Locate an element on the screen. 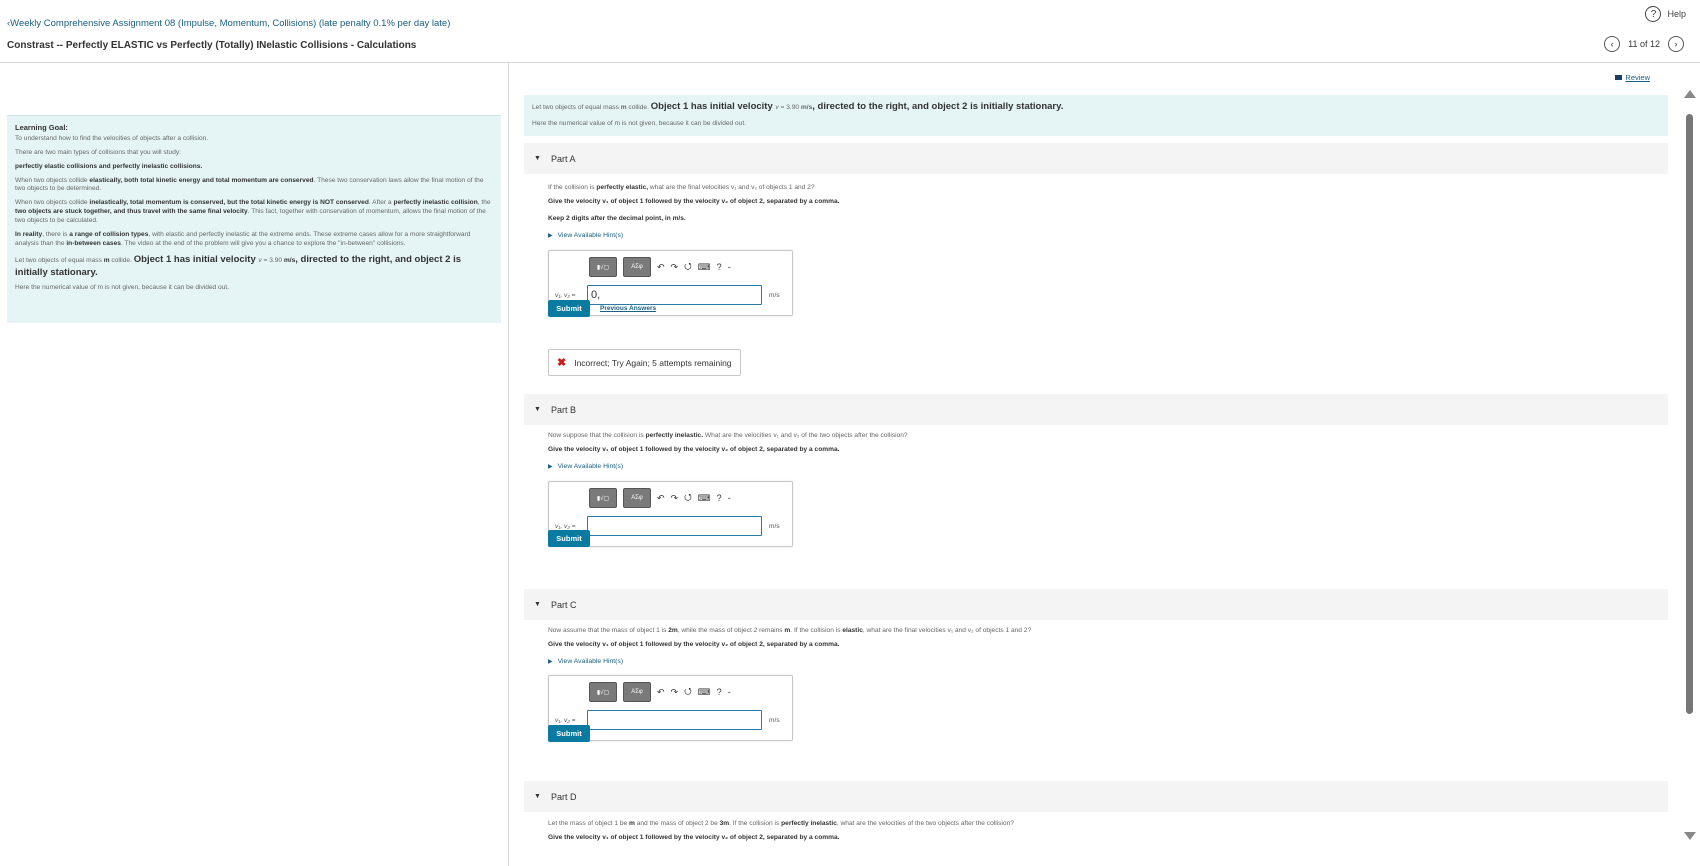  next-item-button: › is located at coordinates (1676, 44).